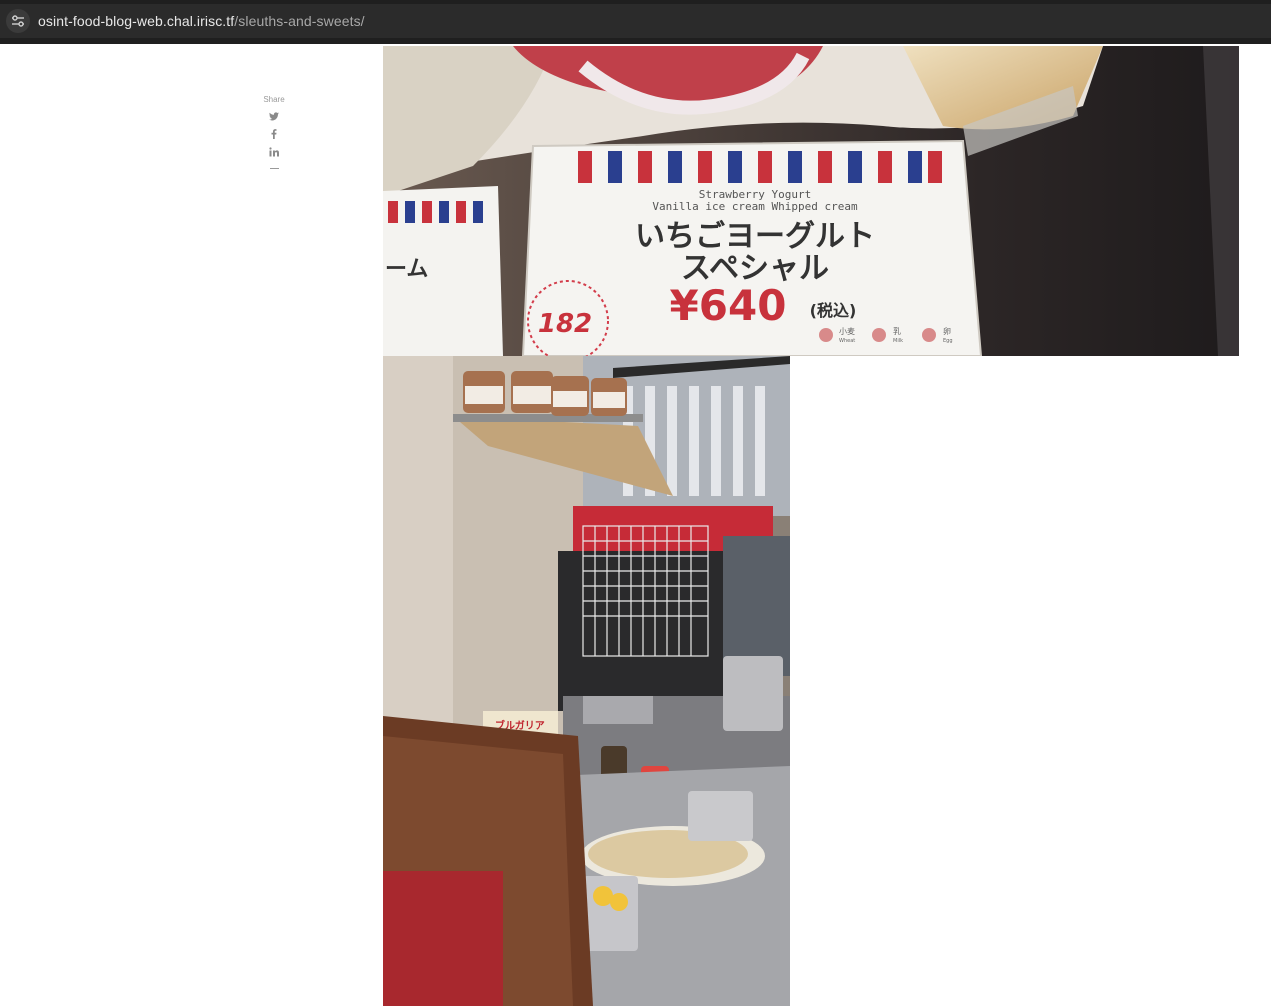 Image resolution: width=1271 pixels, height=1006 pixels. Describe the element at coordinates (755, 206) in the screenshot. I see `tag-english-line2: Vanilla ice cream Whipped cream` at that location.